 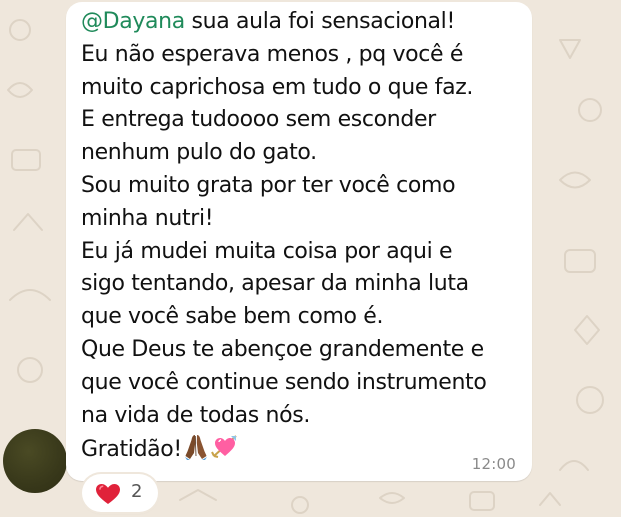 What do you see at coordinates (284, 382) in the screenshot?
I see `message-line: que você continue sendo instrumento` at bounding box center [284, 382].